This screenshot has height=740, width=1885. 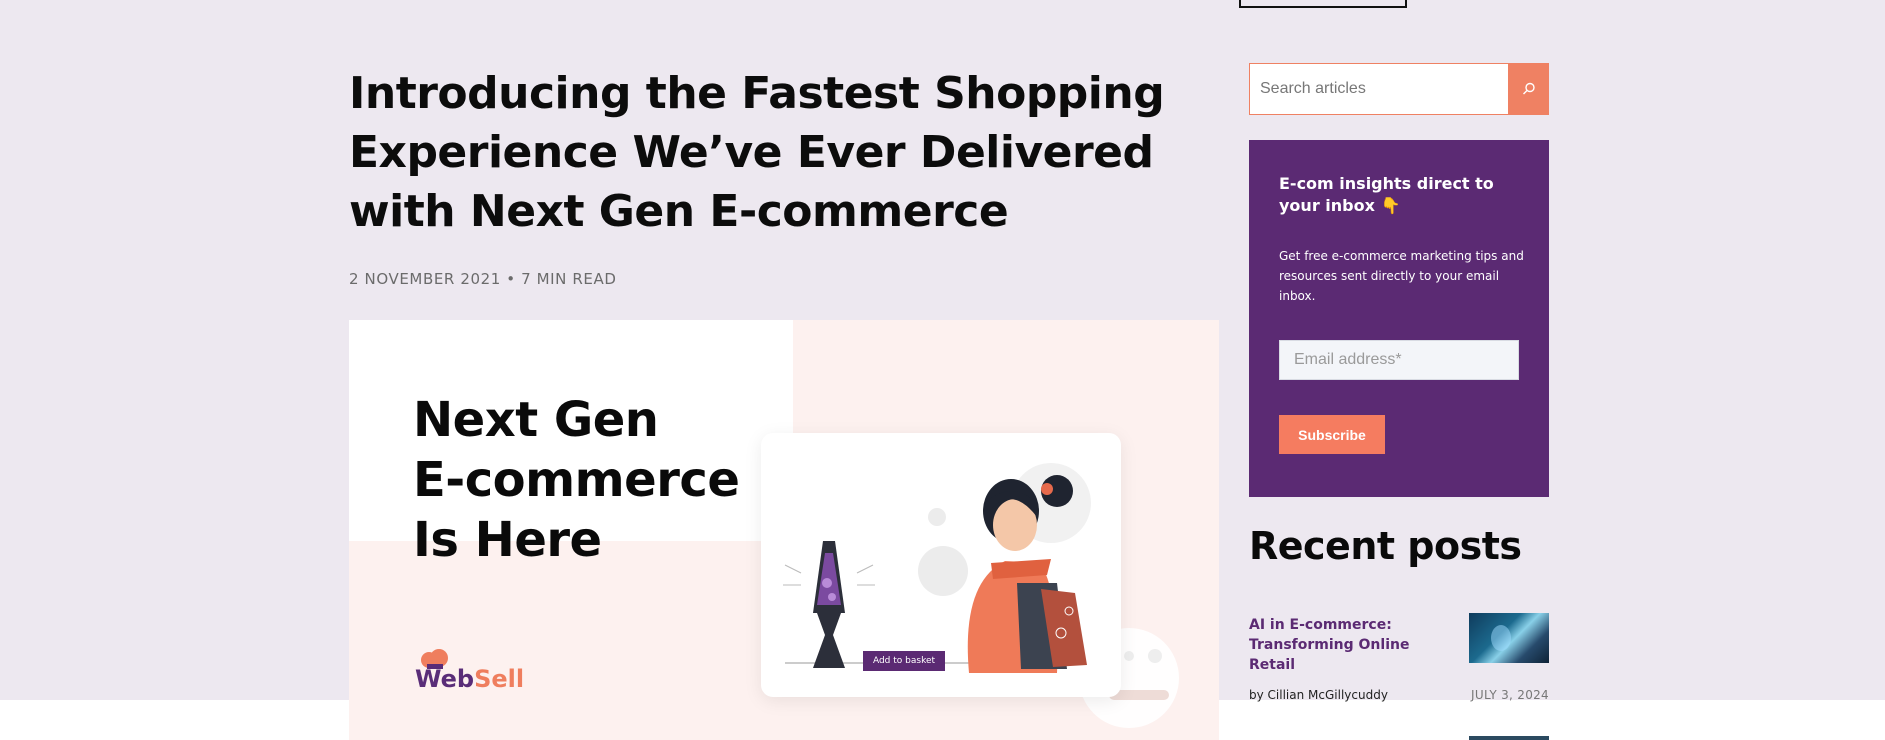 What do you see at coordinates (1386, 194) in the screenshot?
I see `newsletter-title: E-com insights direct to your inbox 👇` at bounding box center [1386, 194].